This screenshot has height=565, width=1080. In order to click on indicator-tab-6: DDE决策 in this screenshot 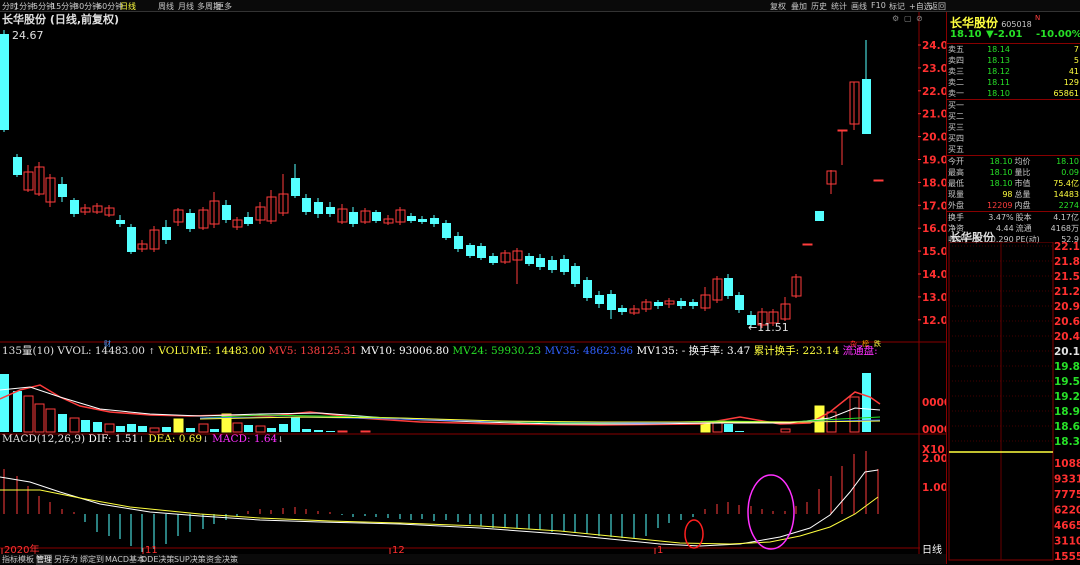, I will do `click(157, 559)`.